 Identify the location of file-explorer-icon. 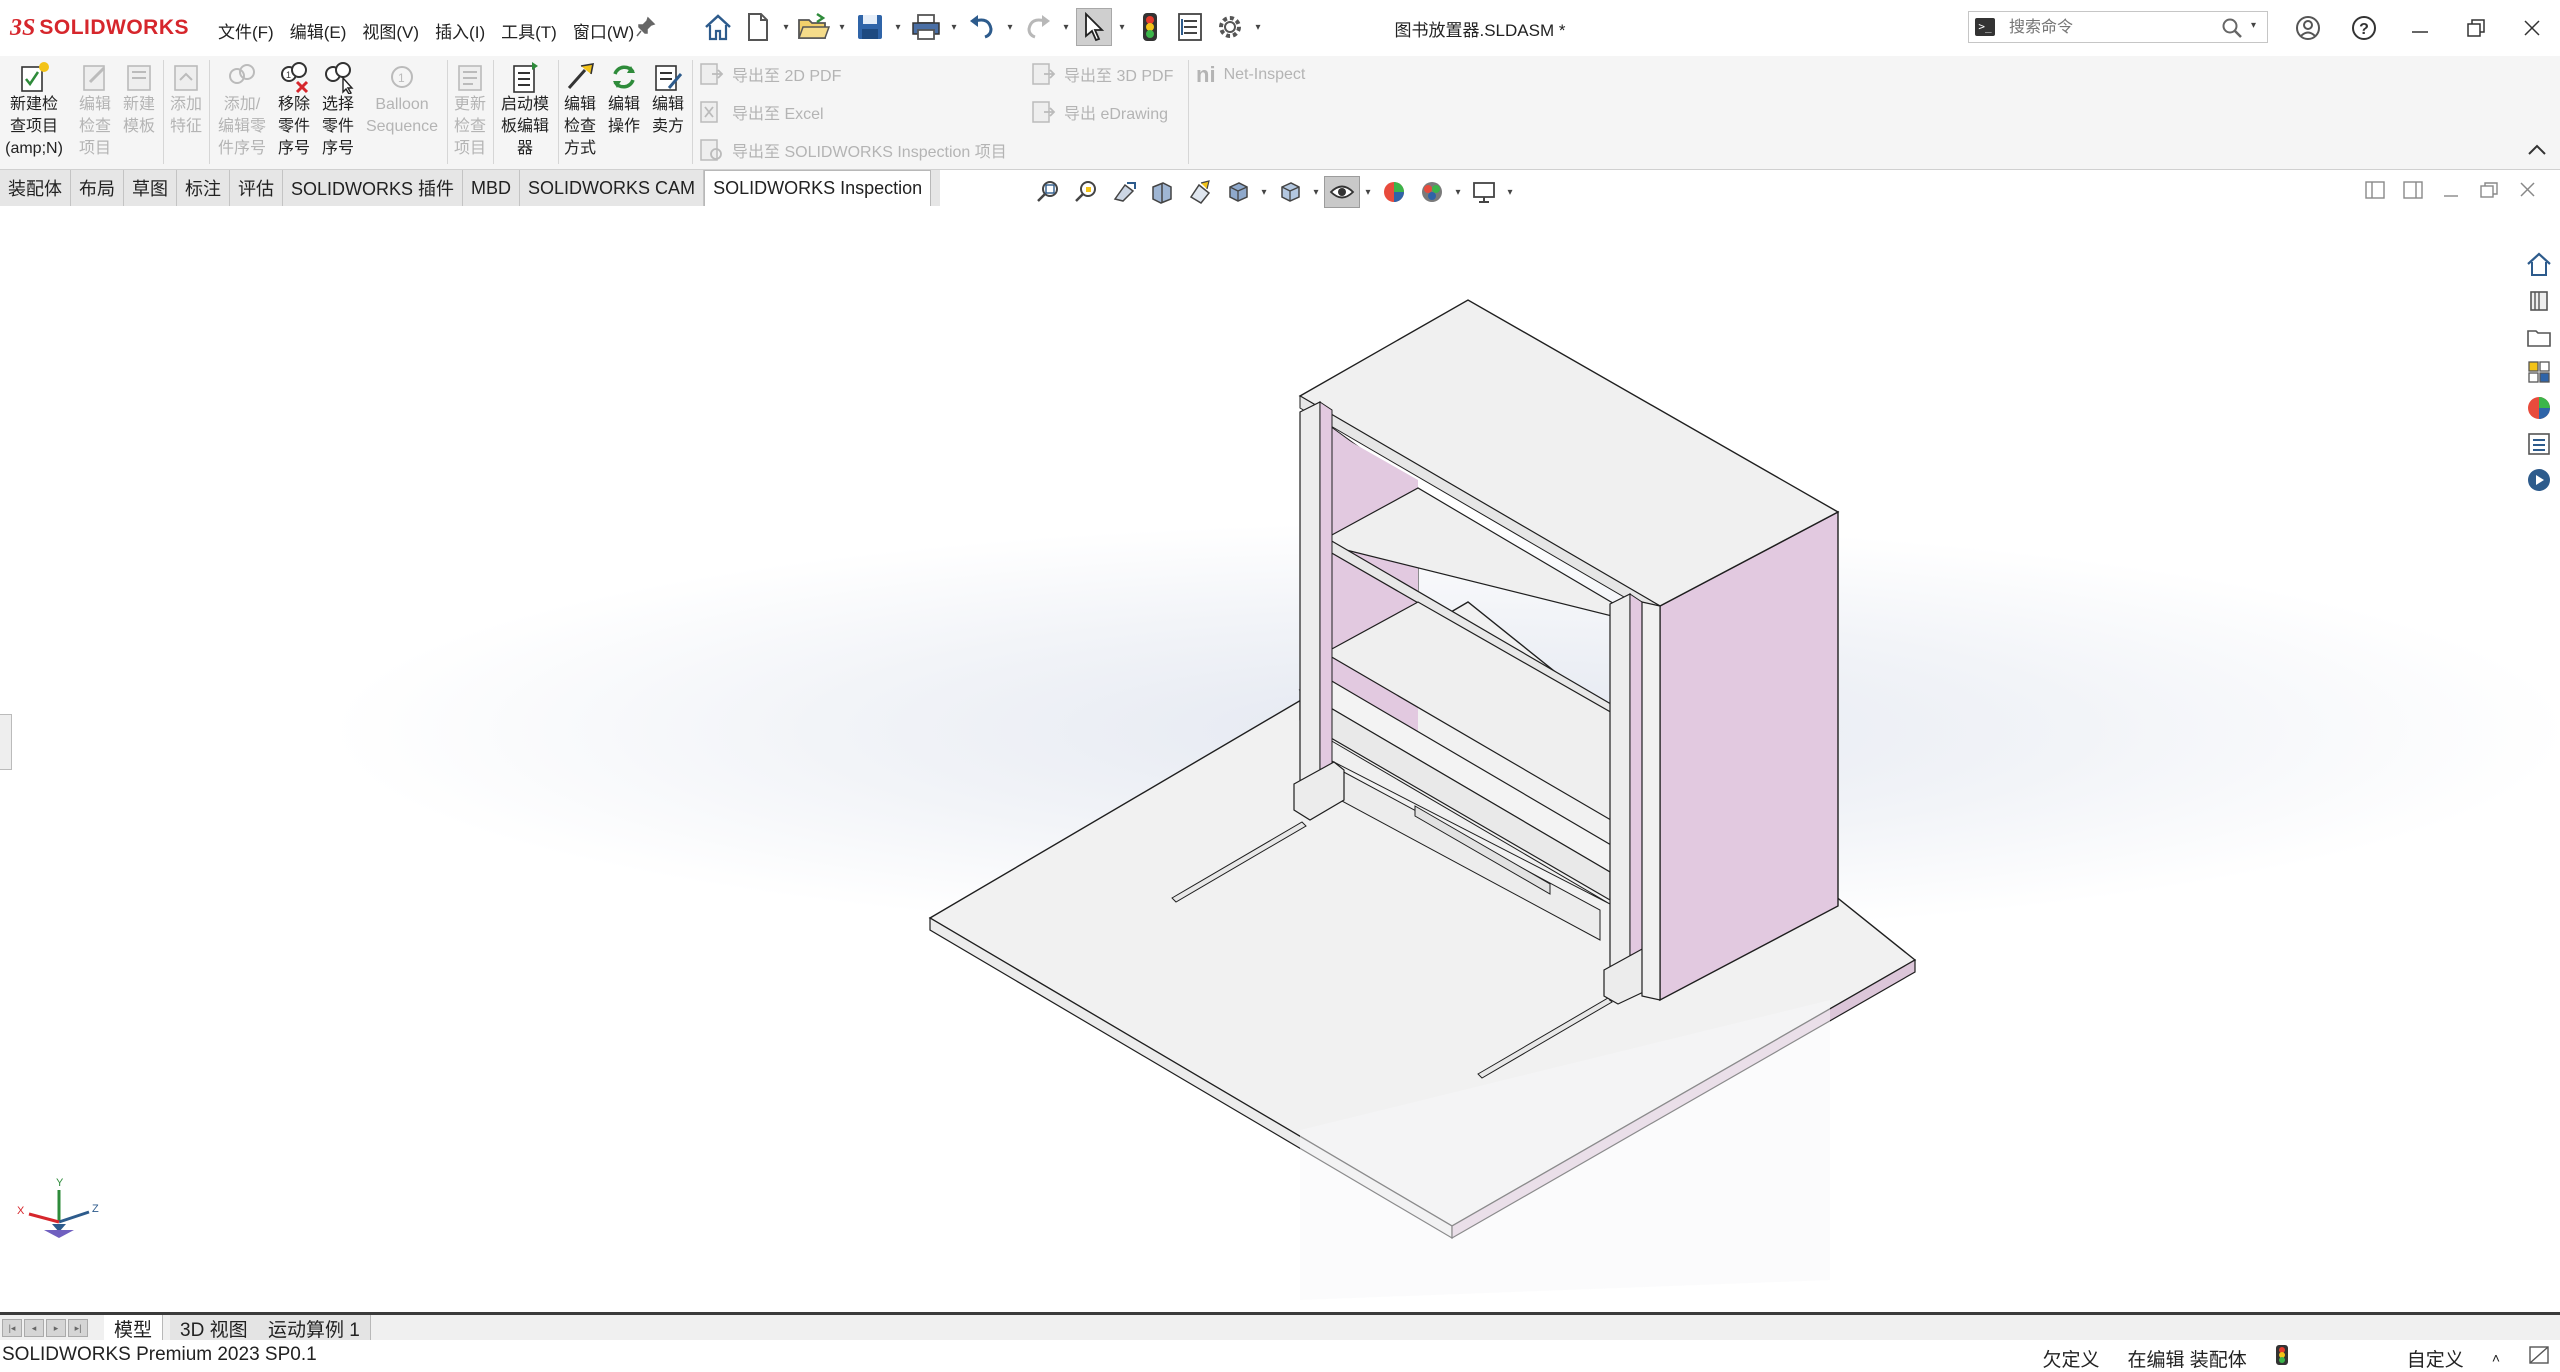
(2539, 336).